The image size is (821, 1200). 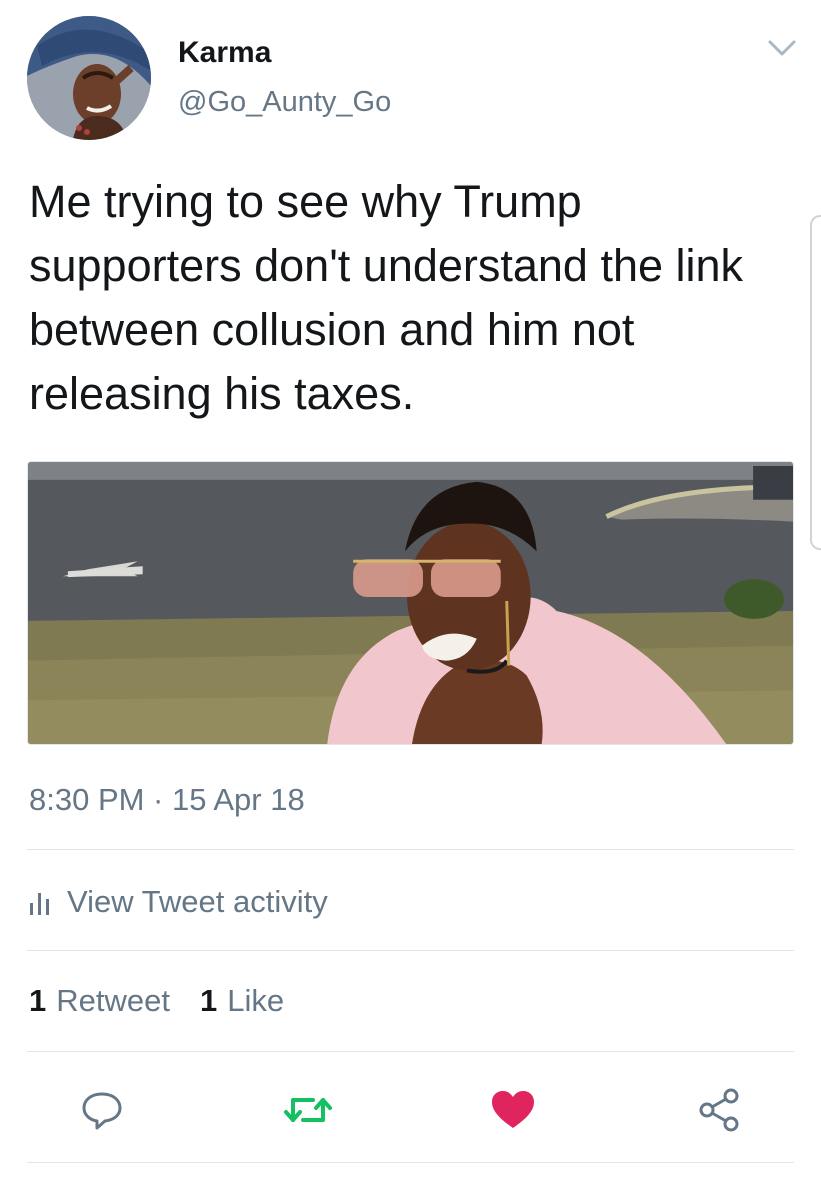 I want to click on tweet-timestamp: 8:30 PM · 15 Apr 18, so click(x=167, y=799).